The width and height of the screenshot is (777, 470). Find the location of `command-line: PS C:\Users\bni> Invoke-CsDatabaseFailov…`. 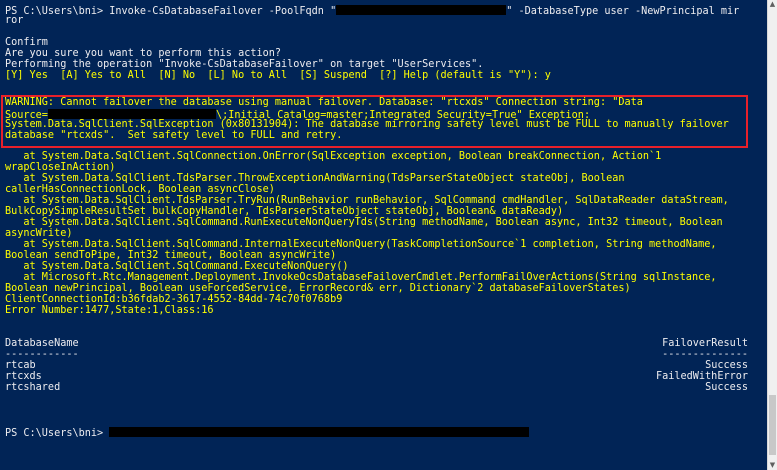

command-line: PS C:\Users\bni> Invoke-CsDatabaseFailov… is located at coordinates (372, 11).